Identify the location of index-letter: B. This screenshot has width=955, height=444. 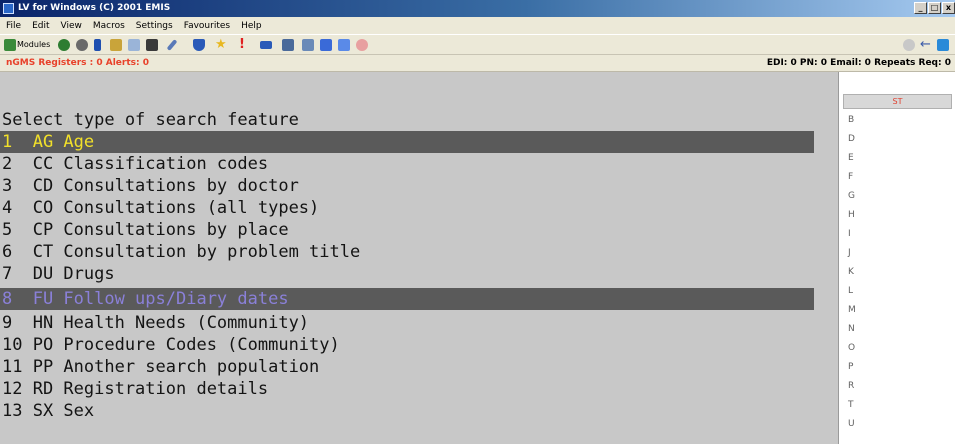
(851, 120).